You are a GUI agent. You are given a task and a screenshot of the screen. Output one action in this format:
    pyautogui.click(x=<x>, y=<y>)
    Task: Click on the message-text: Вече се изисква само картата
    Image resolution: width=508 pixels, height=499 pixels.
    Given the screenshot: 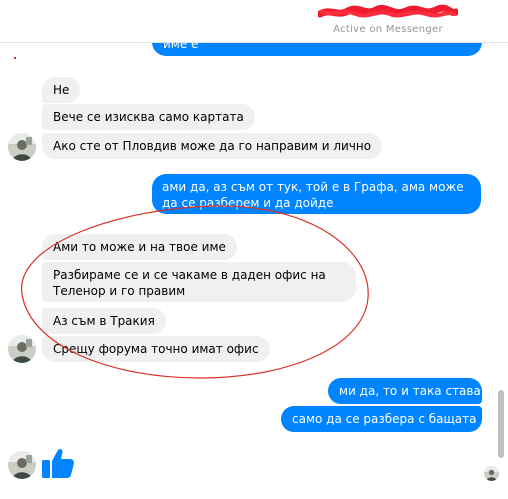 What is the action you would take?
    pyautogui.click(x=148, y=117)
    